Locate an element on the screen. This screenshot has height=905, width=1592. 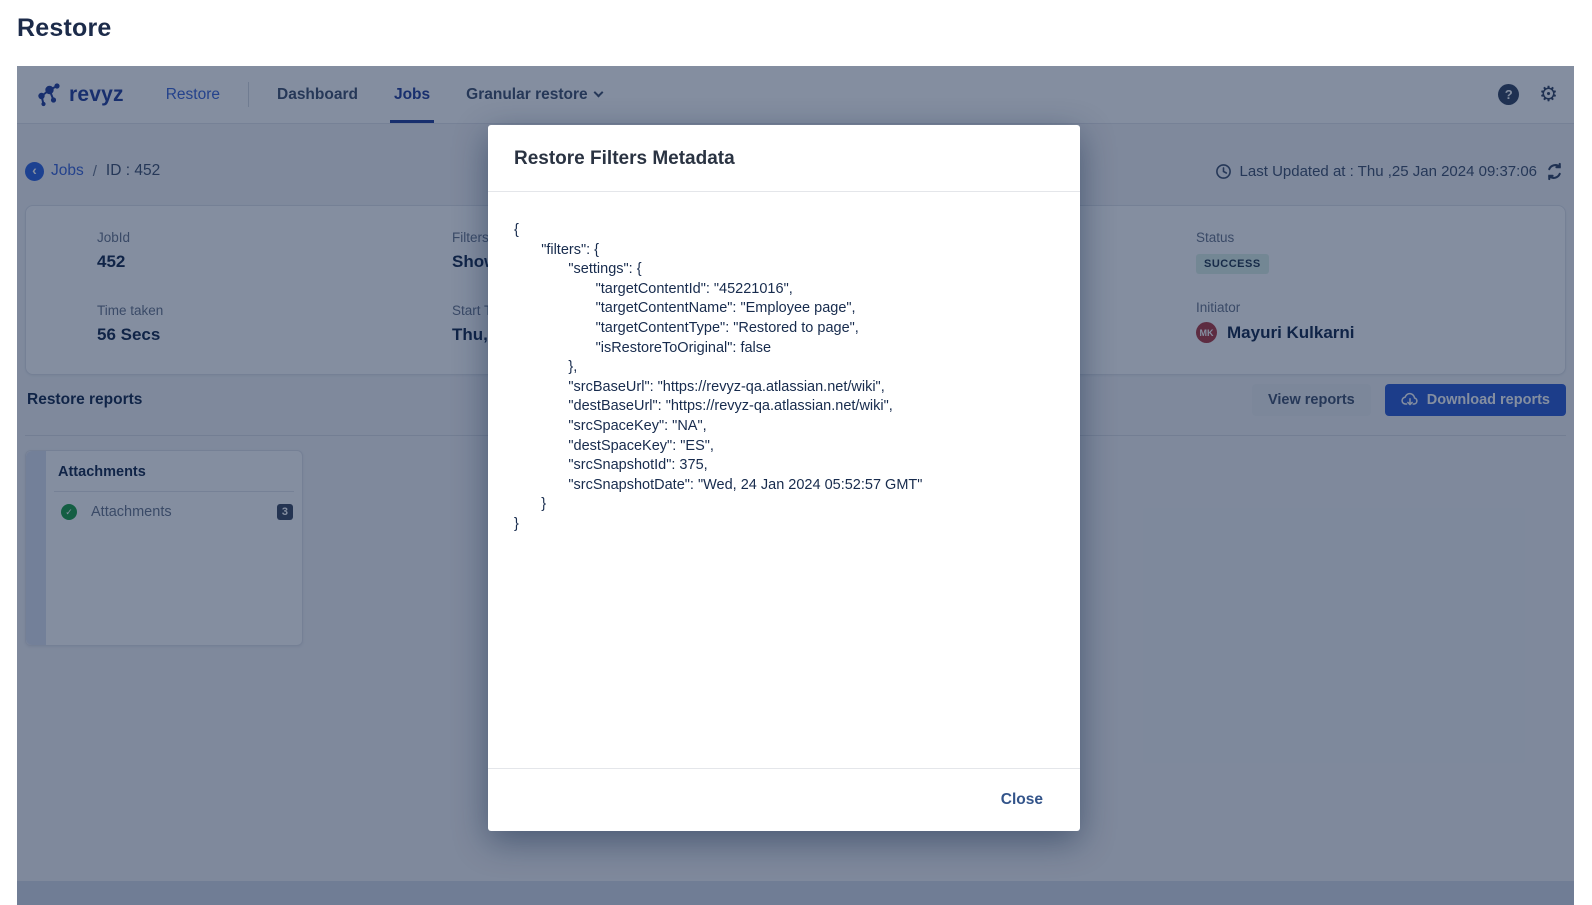
close-button: Close is located at coordinates (1022, 800).